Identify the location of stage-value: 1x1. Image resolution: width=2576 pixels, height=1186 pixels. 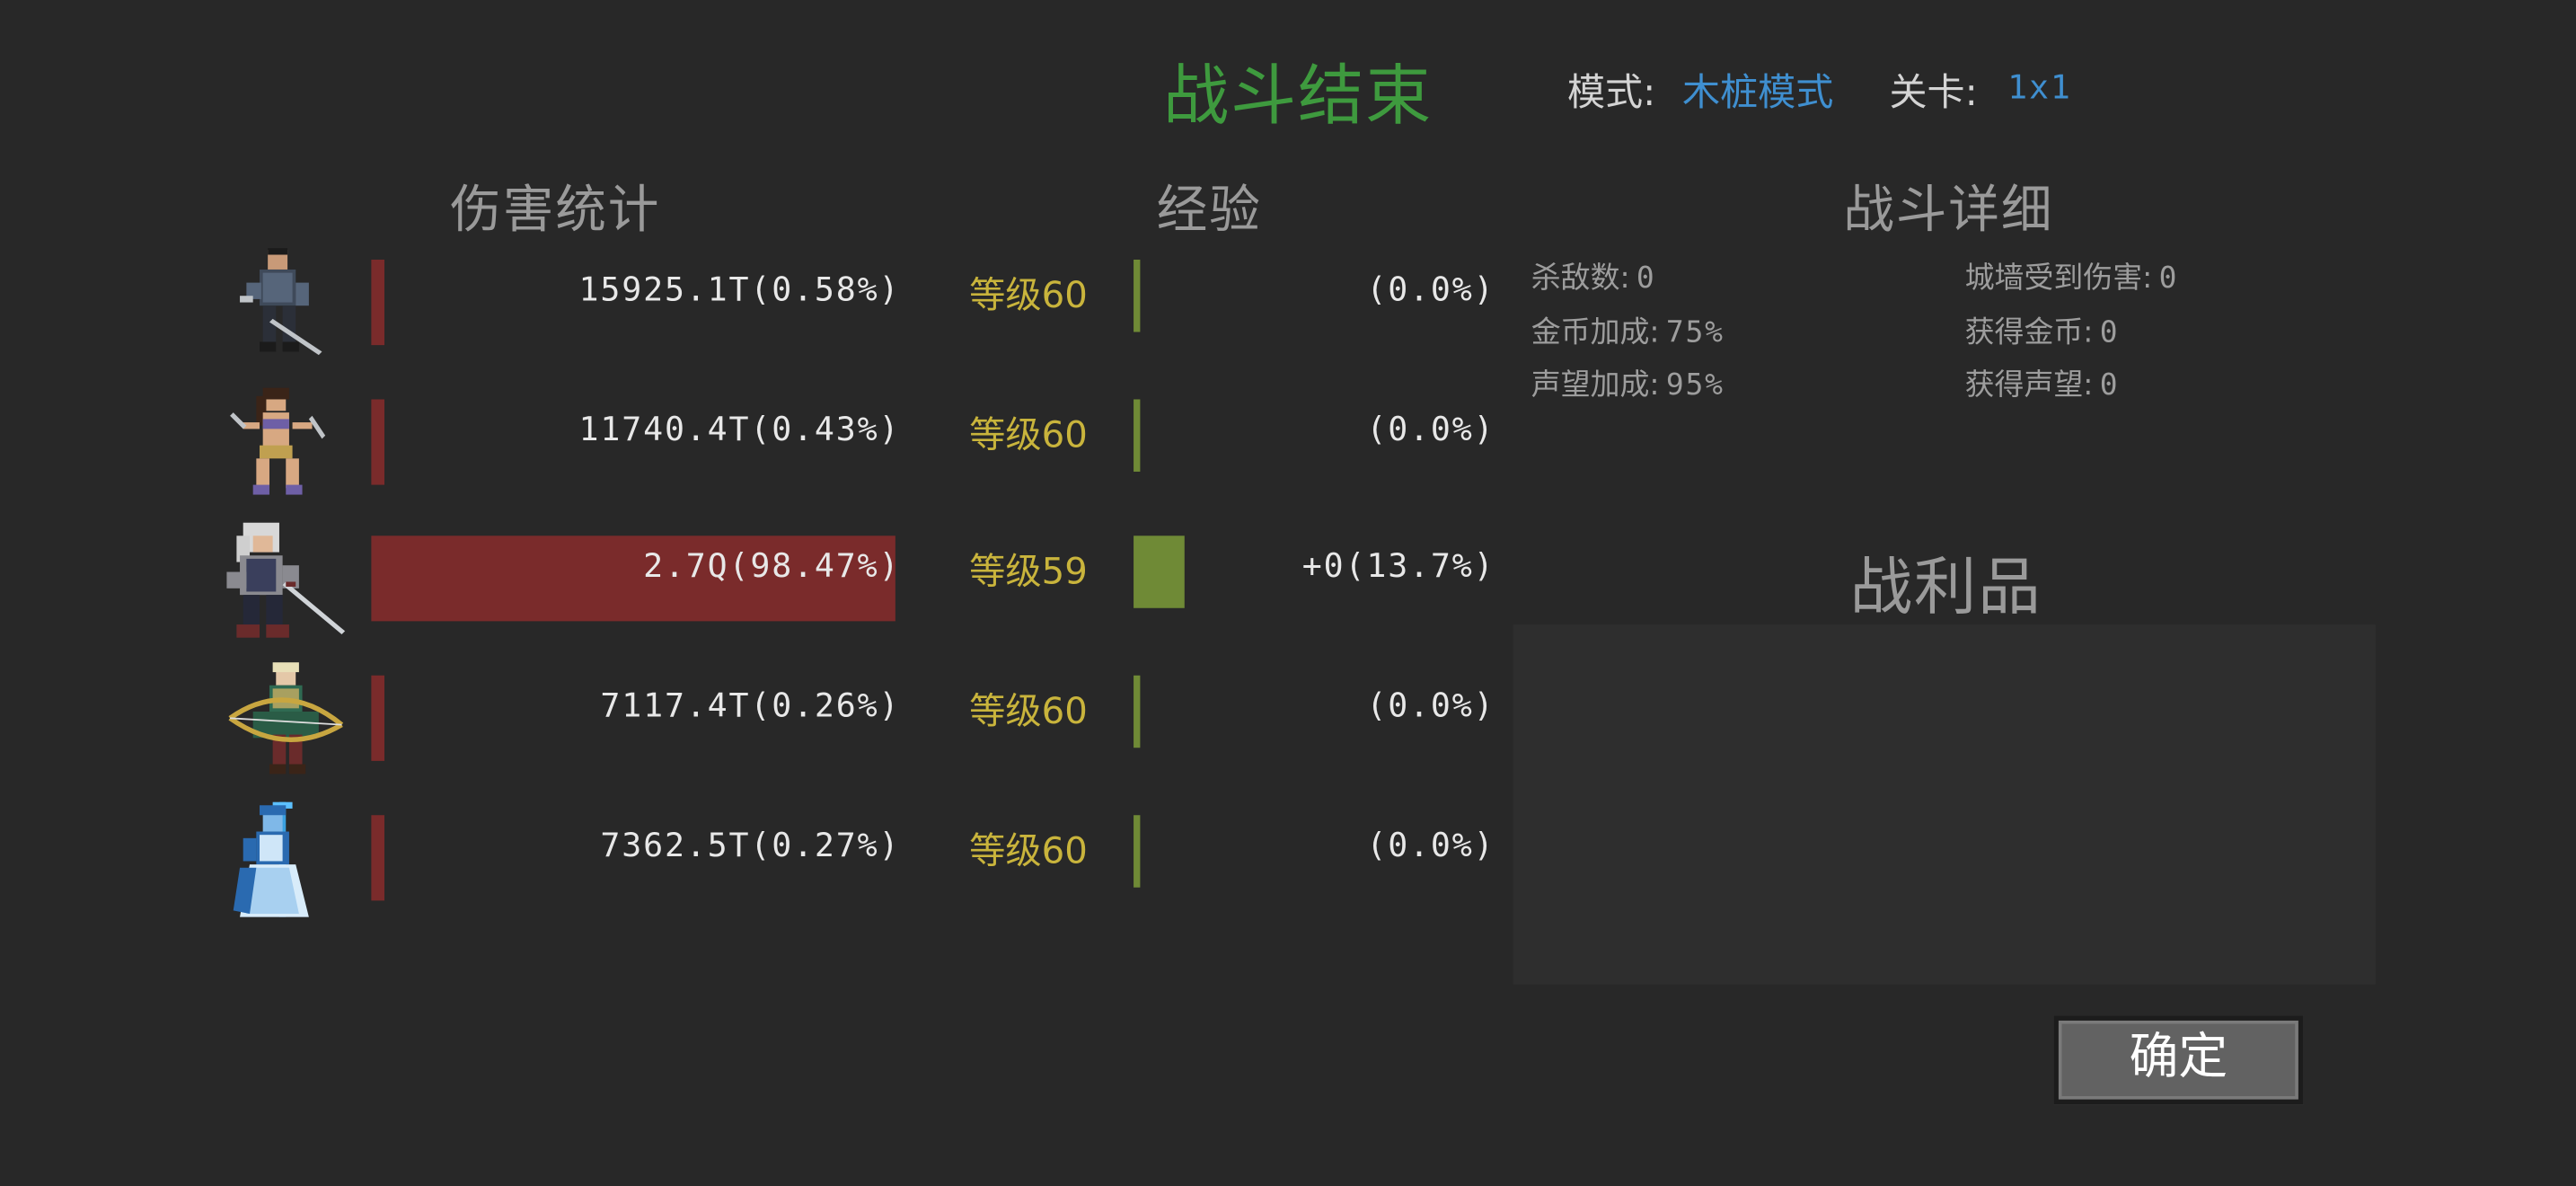
(2039, 86).